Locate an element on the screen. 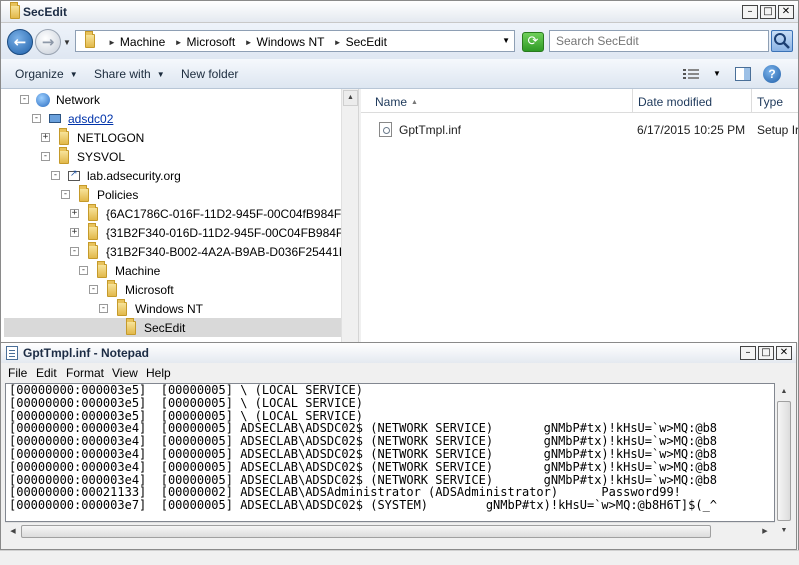 This screenshot has height=565, width=799. share-with-menu: Share with ▼ is located at coordinates (129, 74).